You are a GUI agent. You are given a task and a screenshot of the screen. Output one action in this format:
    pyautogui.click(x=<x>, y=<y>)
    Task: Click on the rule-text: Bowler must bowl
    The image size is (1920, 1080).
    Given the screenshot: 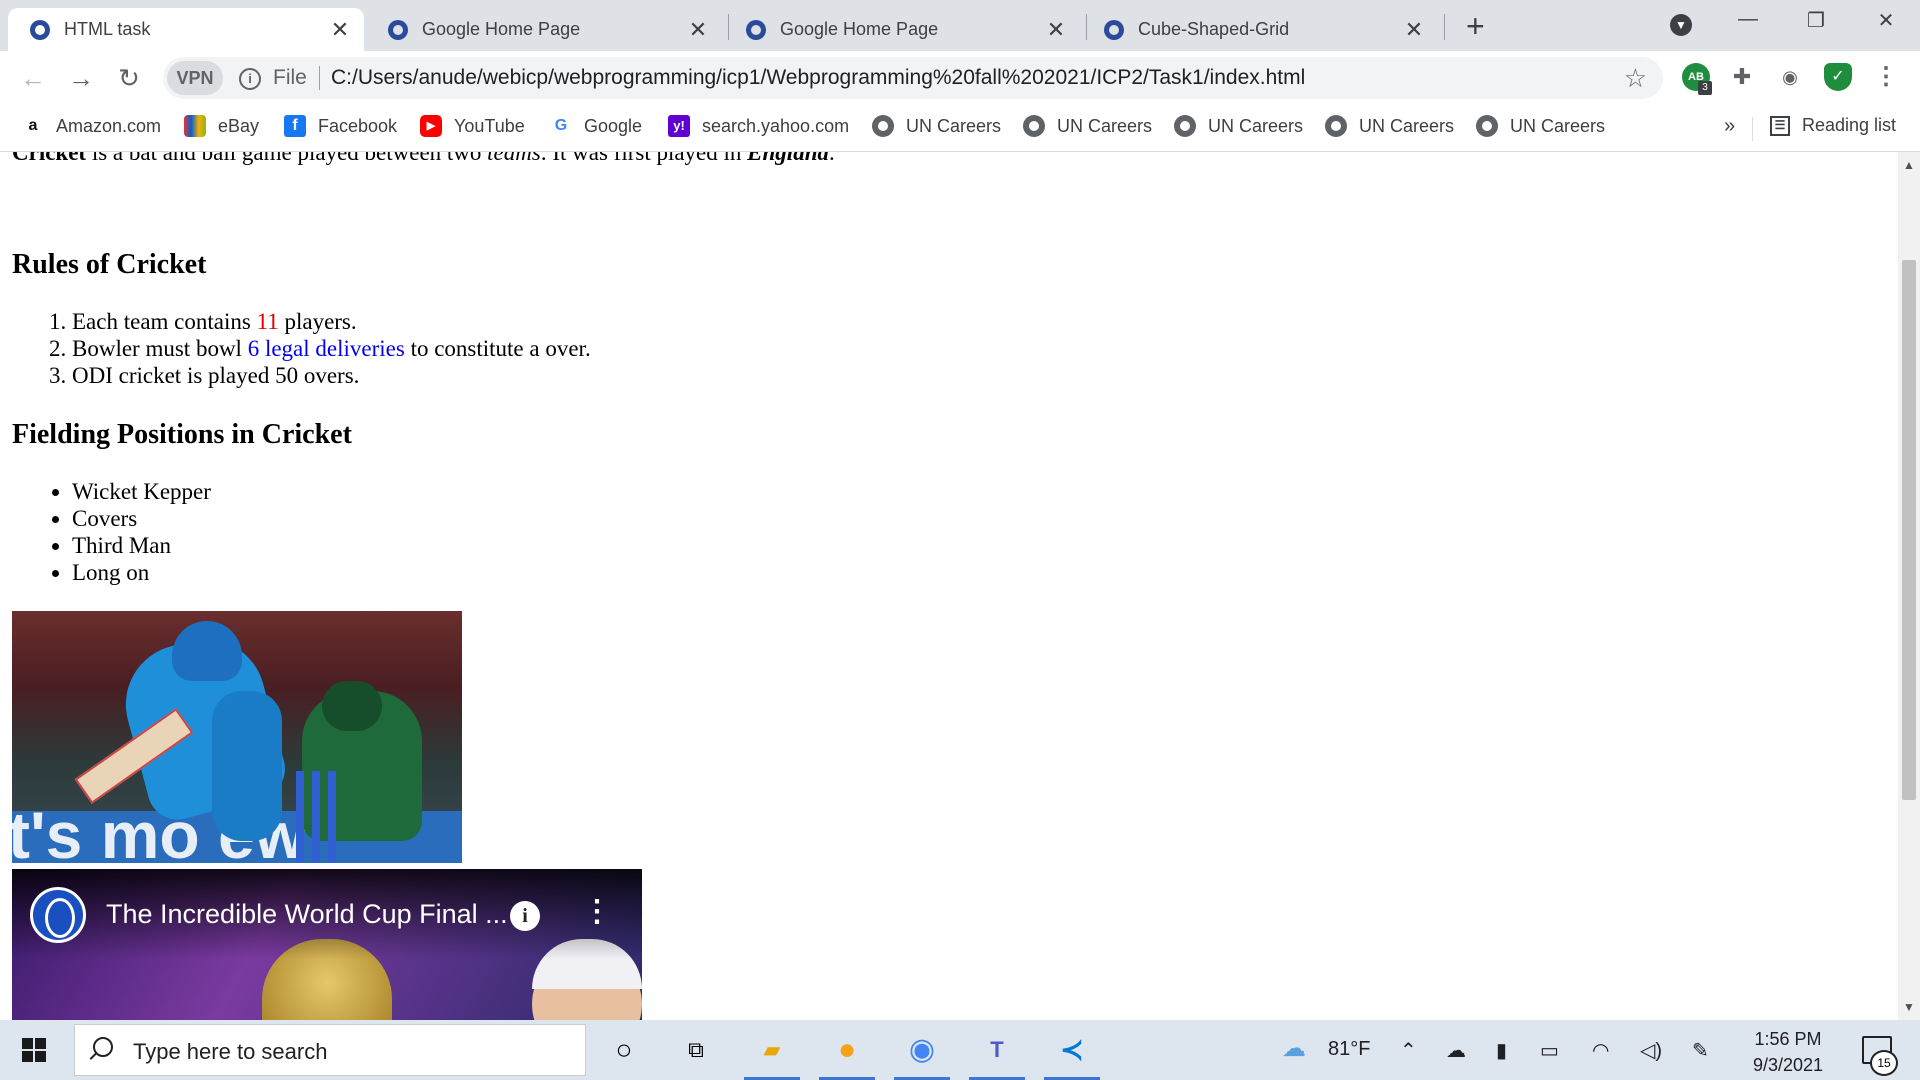 What is the action you would take?
    pyautogui.click(x=160, y=348)
    